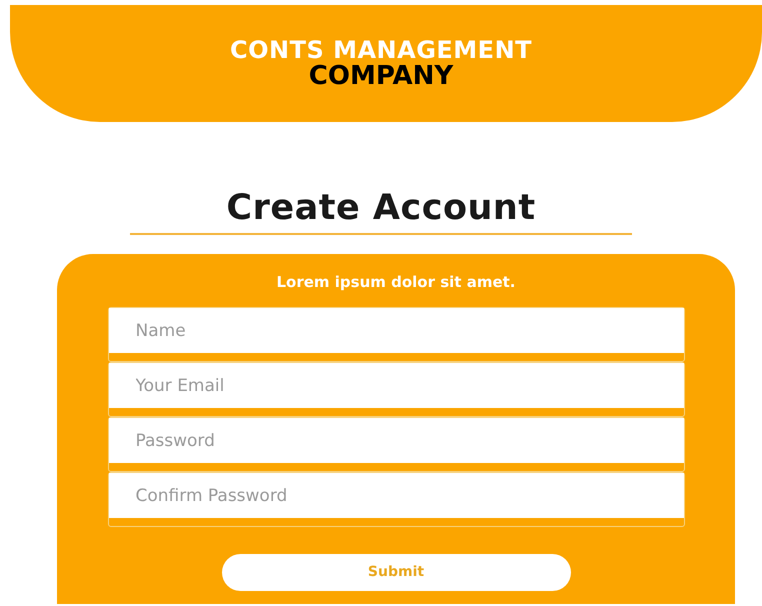  Describe the element at coordinates (396, 282) in the screenshot. I see `form-subtitle: Lorem ipsum dolor sit amet.` at that location.